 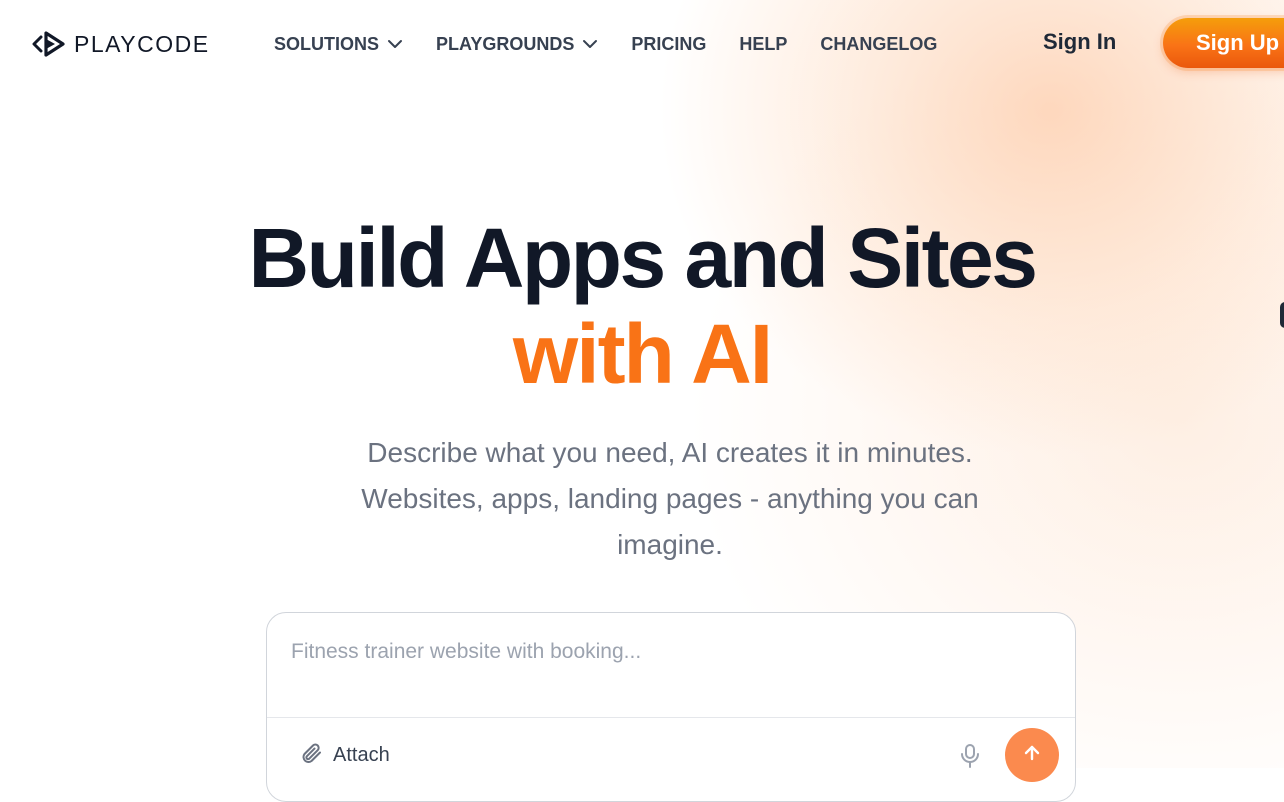 What do you see at coordinates (642, 354) in the screenshot?
I see `hero-title-accent: with AI` at bounding box center [642, 354].